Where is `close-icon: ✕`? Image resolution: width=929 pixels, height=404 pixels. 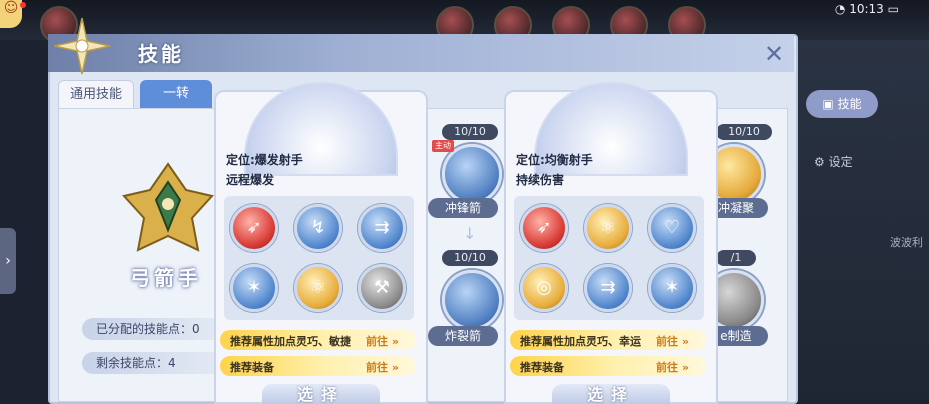
close-icon: ✕ is located at coordinates (774, 54).